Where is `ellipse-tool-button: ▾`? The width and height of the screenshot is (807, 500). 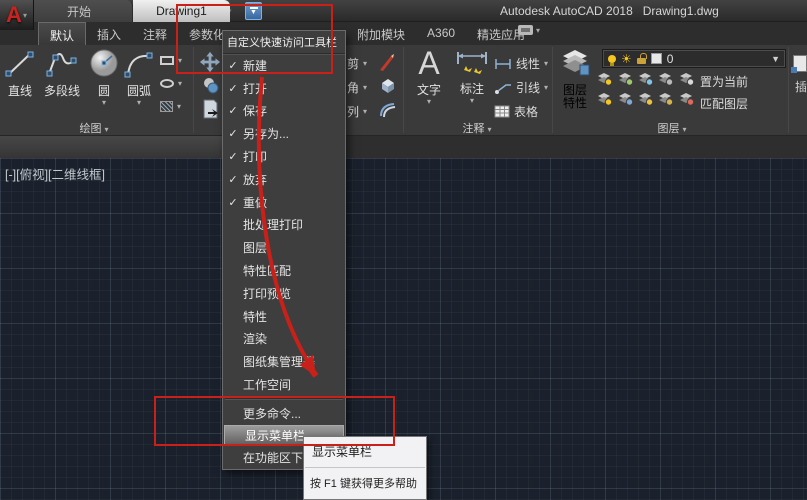
ellipse-tool-button: ▾ is located at coordinates (171, 83).